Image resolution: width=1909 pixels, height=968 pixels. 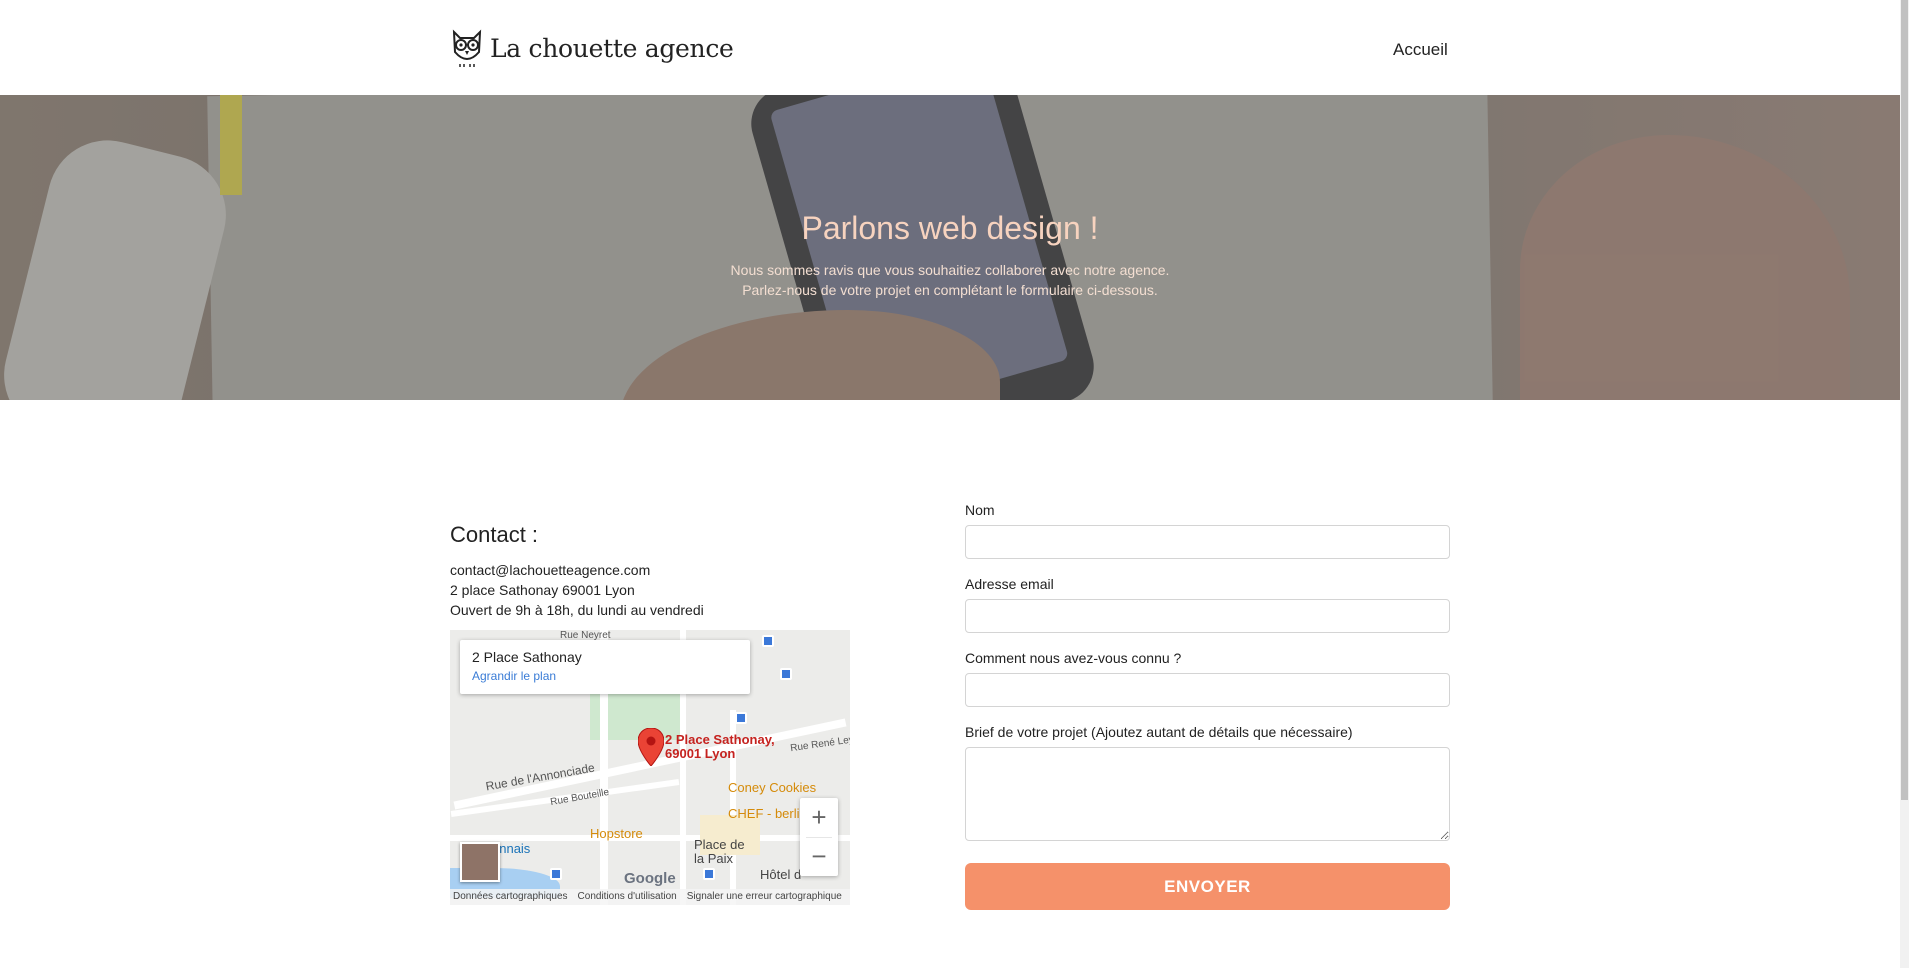 What do you see at coordinates (1420, 50) in the screenshot?
I see `nav-accueil-link: Accueil` at bounding box center [1420, 50].